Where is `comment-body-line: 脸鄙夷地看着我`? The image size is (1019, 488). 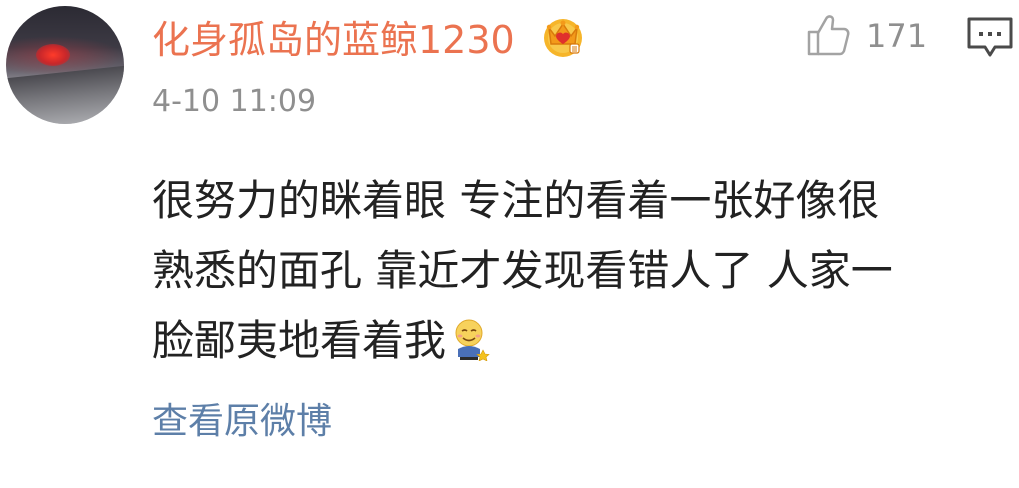 comment-body-line: 脸鄙夷地看着我 is located at coordinates (567, 341).